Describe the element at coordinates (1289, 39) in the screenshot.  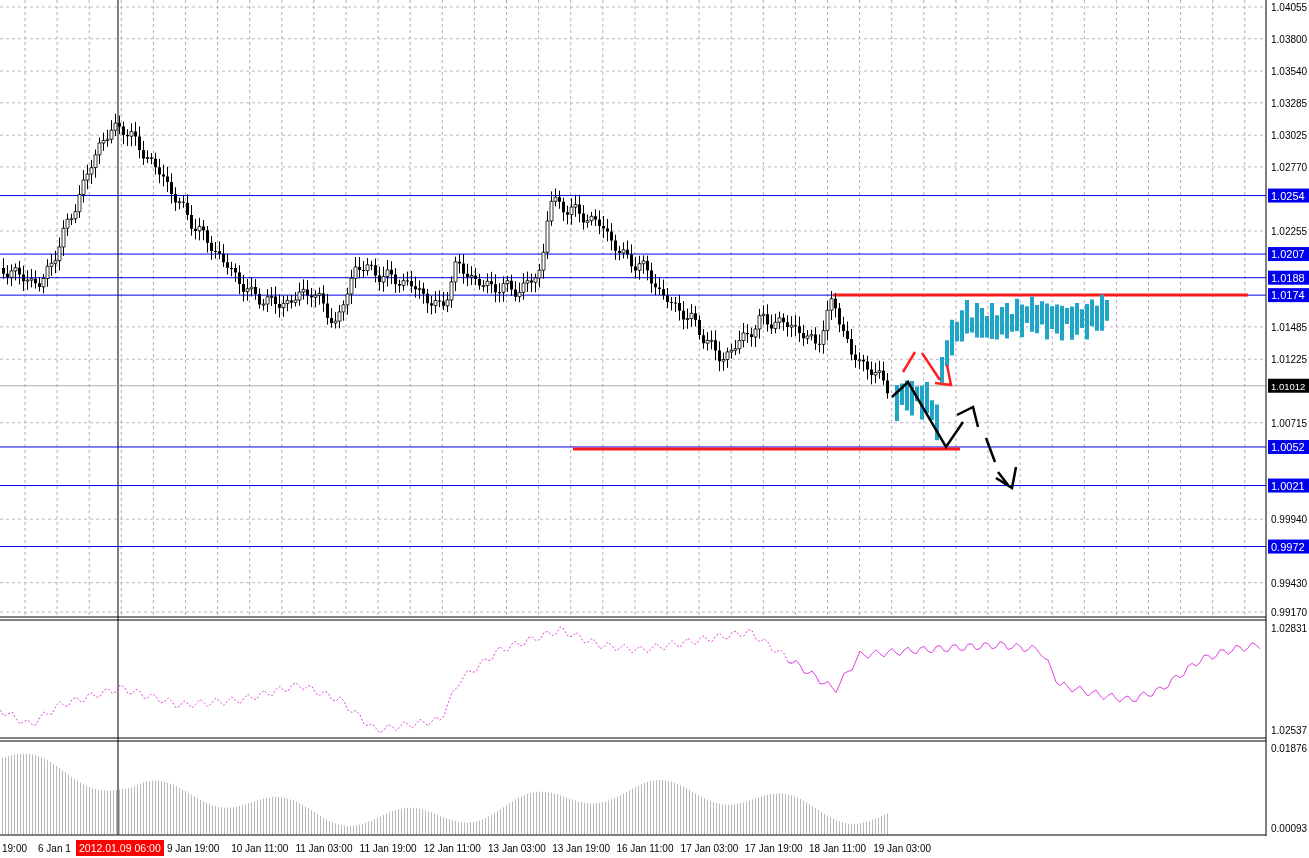
I see `price-tick-label: 1.03800` at that location.